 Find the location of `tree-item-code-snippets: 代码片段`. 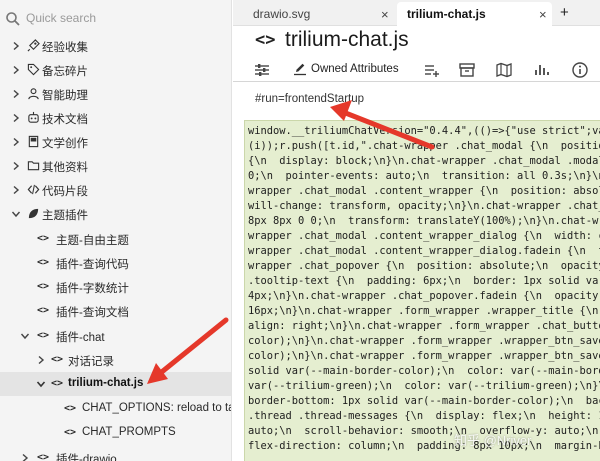

tree-item-code-snippets: 代码片段 is located at coordinates (115, 190).